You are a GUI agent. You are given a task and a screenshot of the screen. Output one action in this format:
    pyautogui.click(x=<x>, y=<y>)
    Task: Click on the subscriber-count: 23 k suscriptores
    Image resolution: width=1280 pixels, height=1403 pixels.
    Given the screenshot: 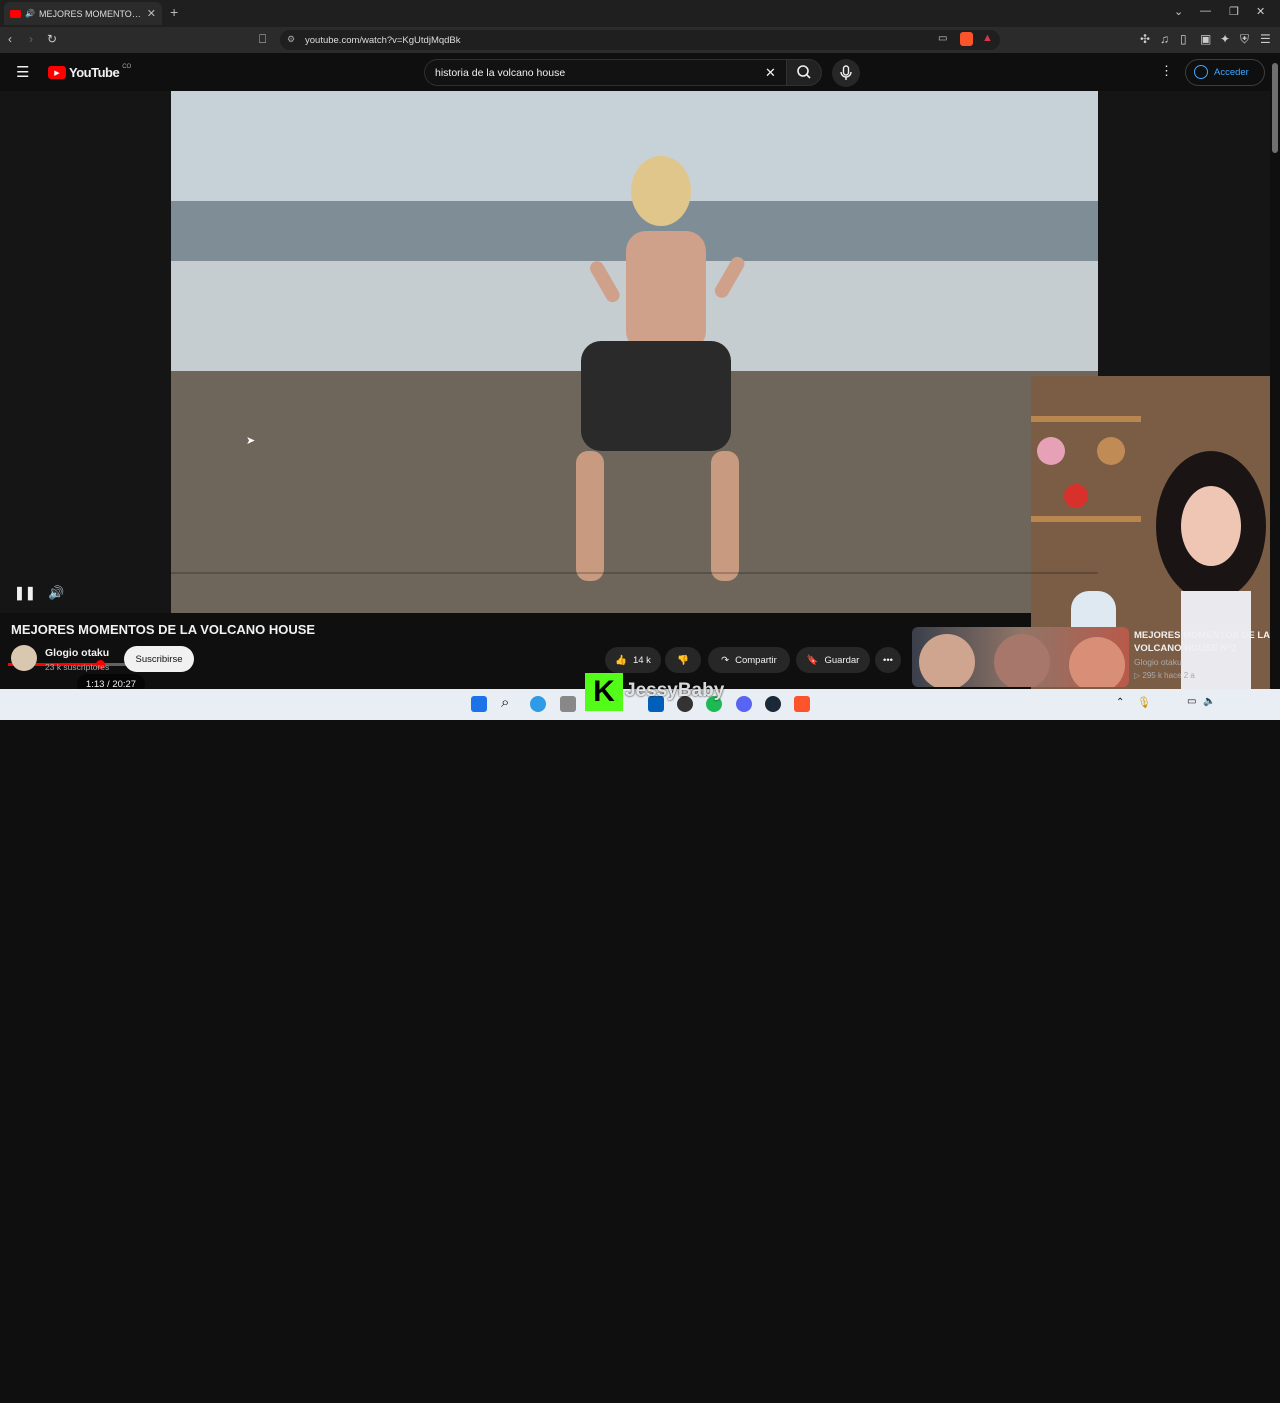 What is the action you would take?
    pyautogui.click(x=77, y=667)
    